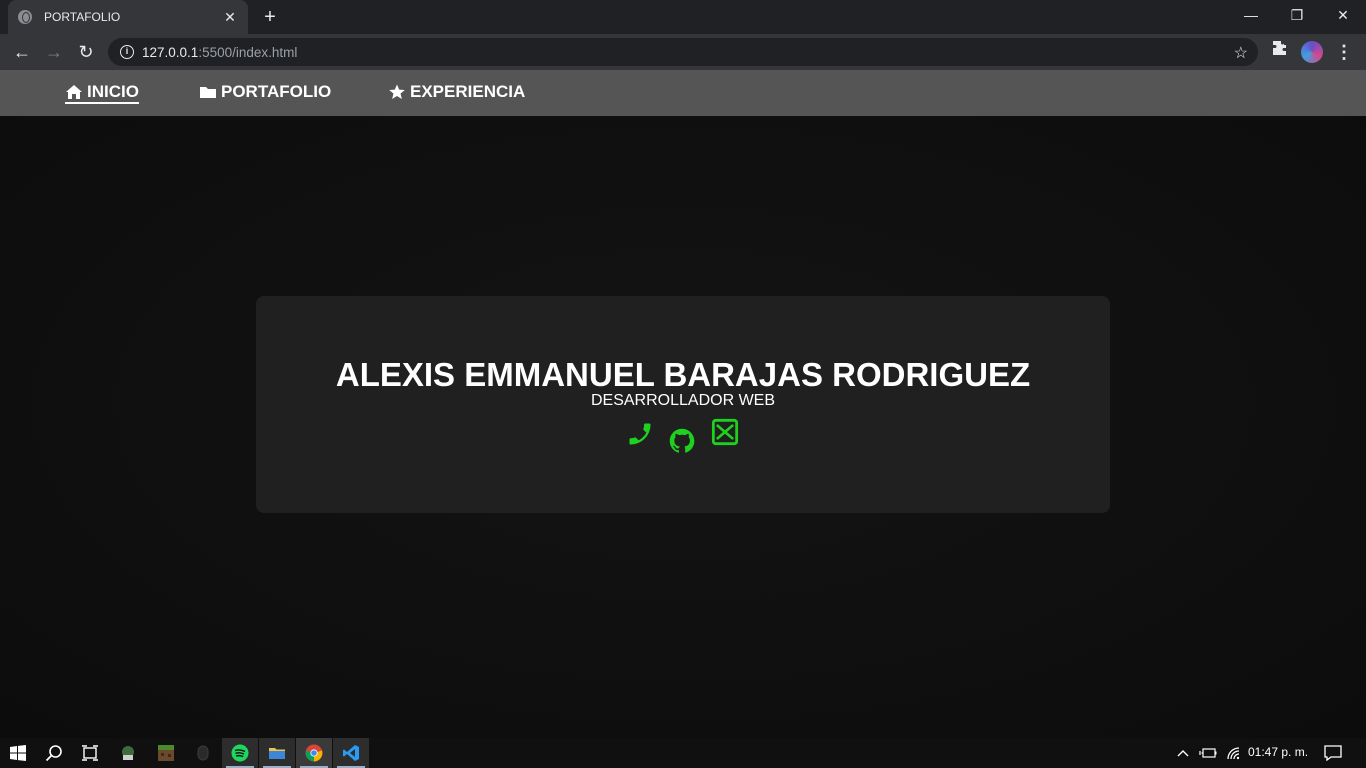 The height and width of the screenshot is (768, 1366). What do you see at coordinates (1251, 15) in the screenshot?
I see `minimize-button: —` at bounding box center [1251, 15].